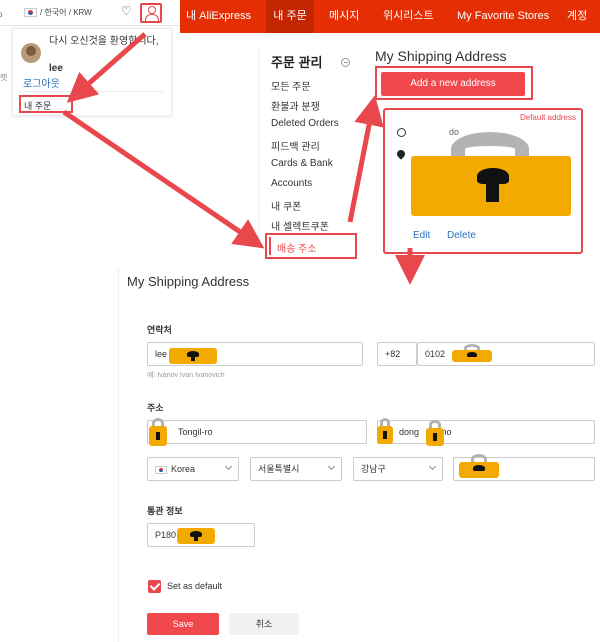 This screenshot has width=600, height=642. What do you see at coordinates (183, 624) in the screenshot?
I see `save-button: Save` at bounding box center [183, 624].